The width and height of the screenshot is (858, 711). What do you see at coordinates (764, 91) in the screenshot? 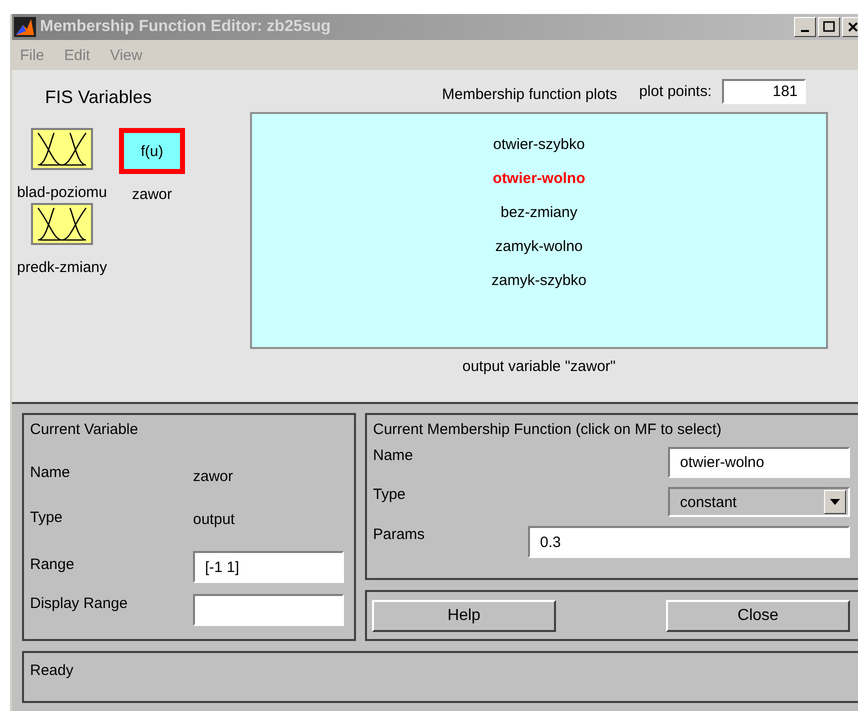
I see `plot-points-field: 181` at bounding box center [764, 91].